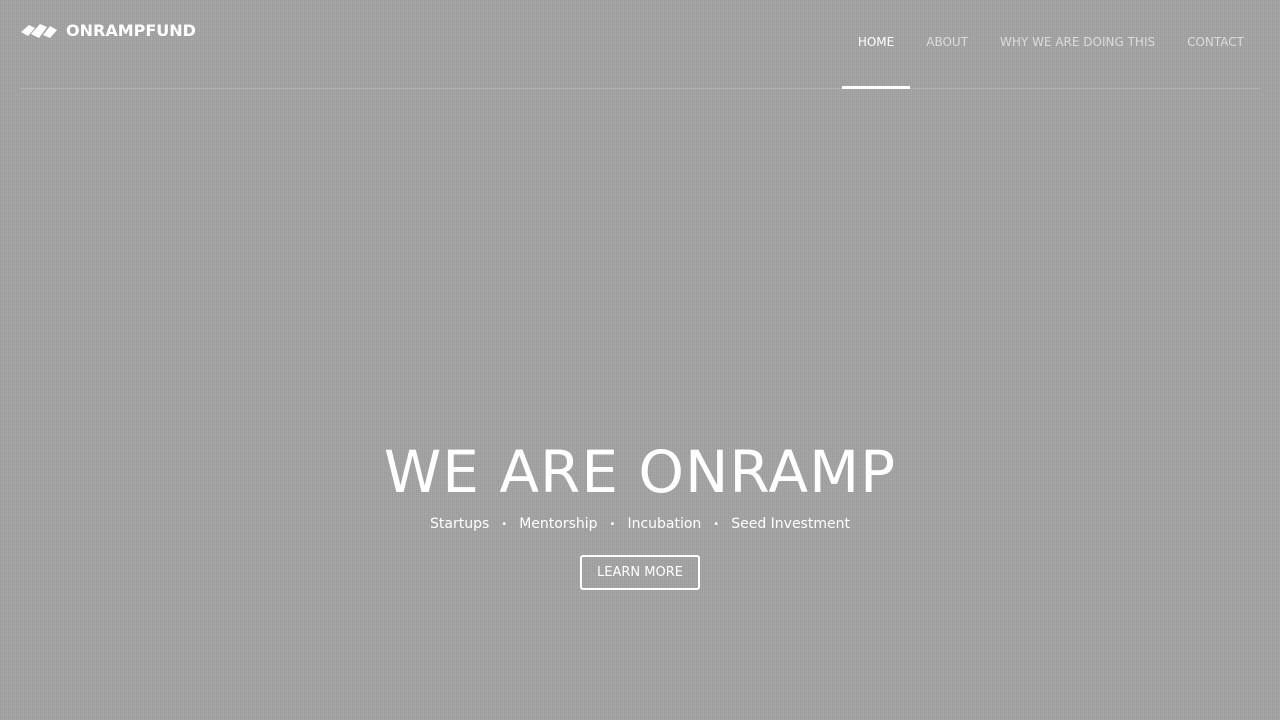 This screenshot has width=1280, height=720. What do you see at coordinates (131, 30) in the screenshot?
I see `brand-name: ONRAMPFUND` at bounding box center [131, 30].